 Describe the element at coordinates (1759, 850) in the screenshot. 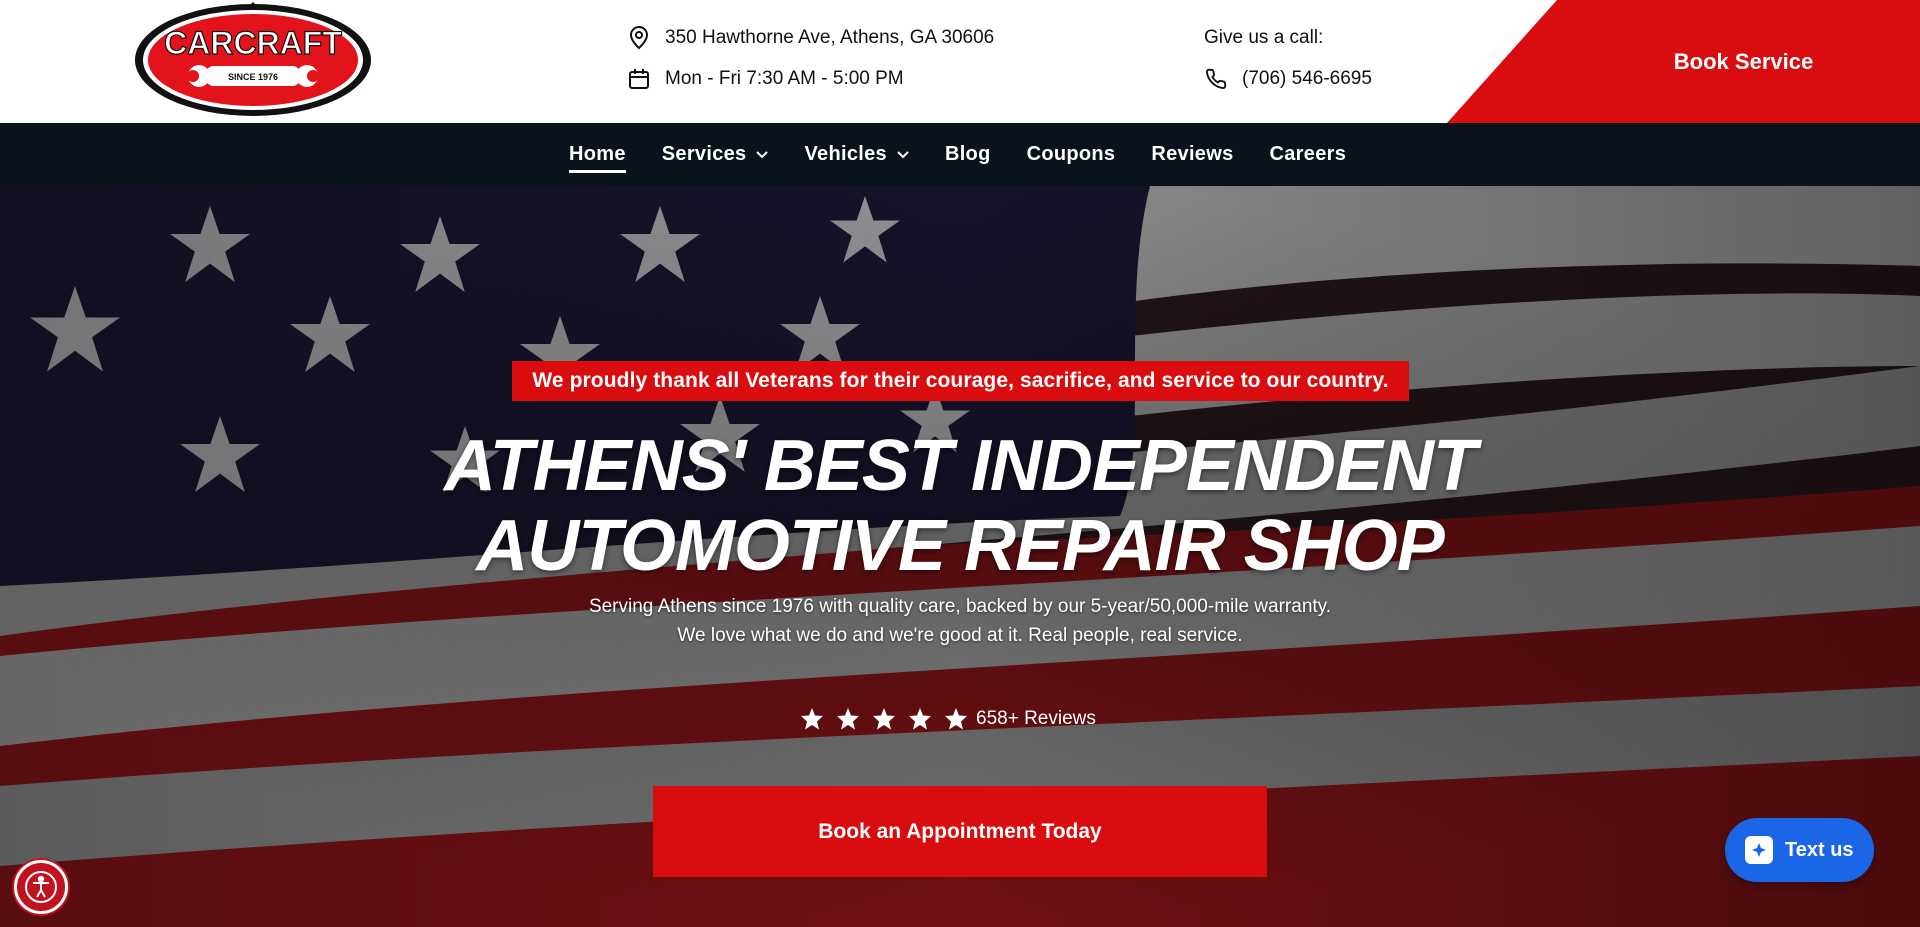

I see `chat-bubble-icon` at that location.